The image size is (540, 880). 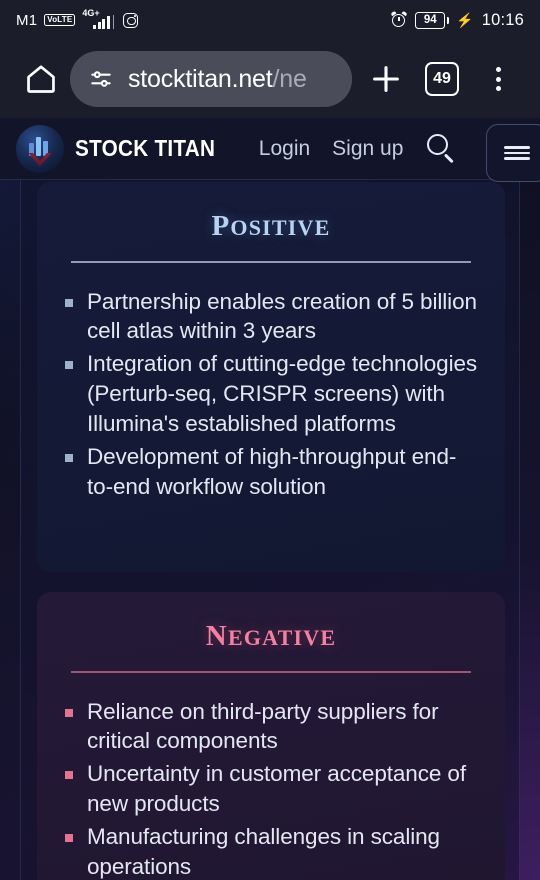 What do you see at coordinates (513, 153) in the screenshot?
I see `hamburger-icon` at bounding box center [513, 153].